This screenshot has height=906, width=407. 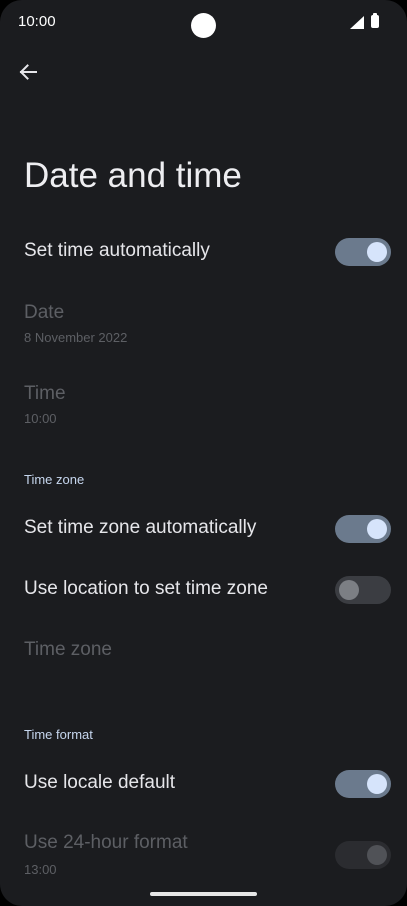 What do you see at coordinates (54, 479) in the screenshot?
I see `time-zone-section-header: Time zone` at bounding box center [54, 479].